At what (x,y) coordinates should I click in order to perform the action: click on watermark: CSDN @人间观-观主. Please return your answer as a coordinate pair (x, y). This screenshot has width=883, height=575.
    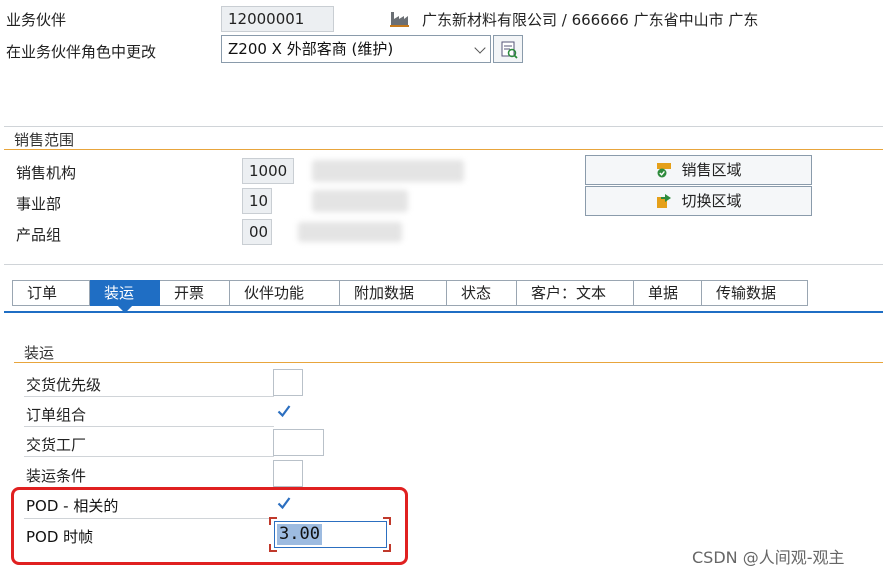
    Looking at the image, I should click on (768, 557).